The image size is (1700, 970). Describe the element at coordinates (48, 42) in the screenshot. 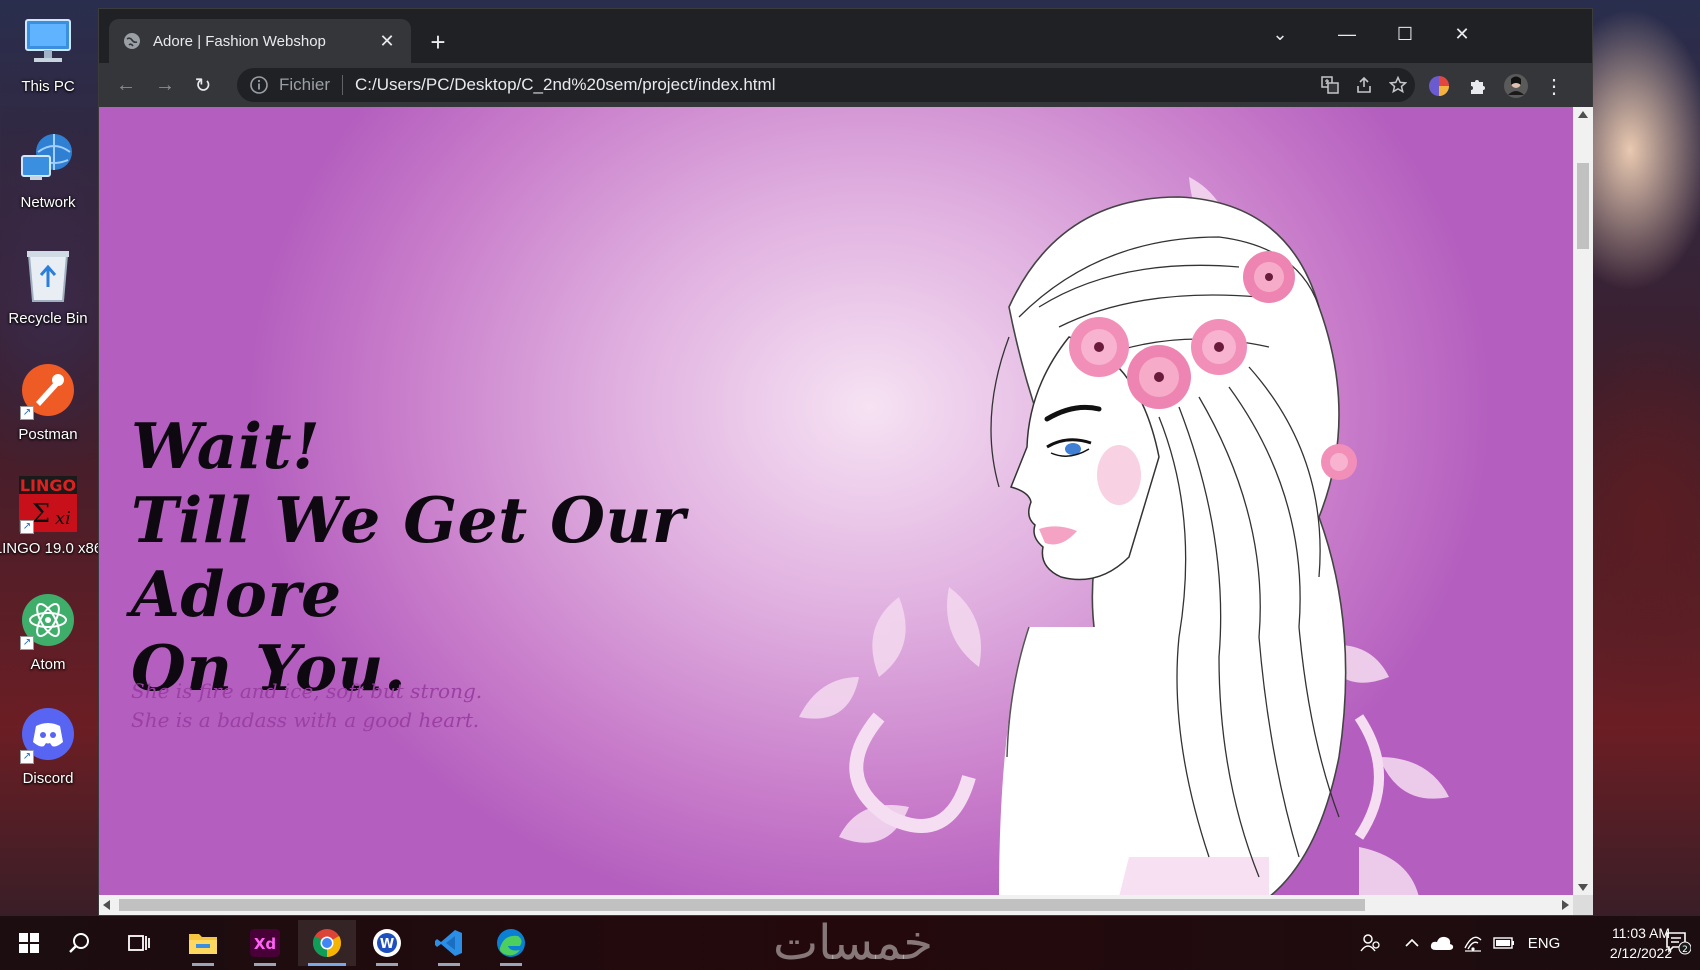

I see `monitor-icon` at that location.